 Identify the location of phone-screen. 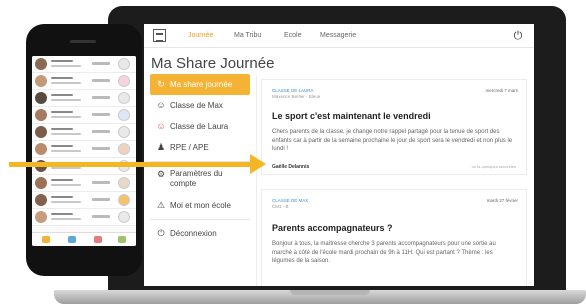
(84, 151).